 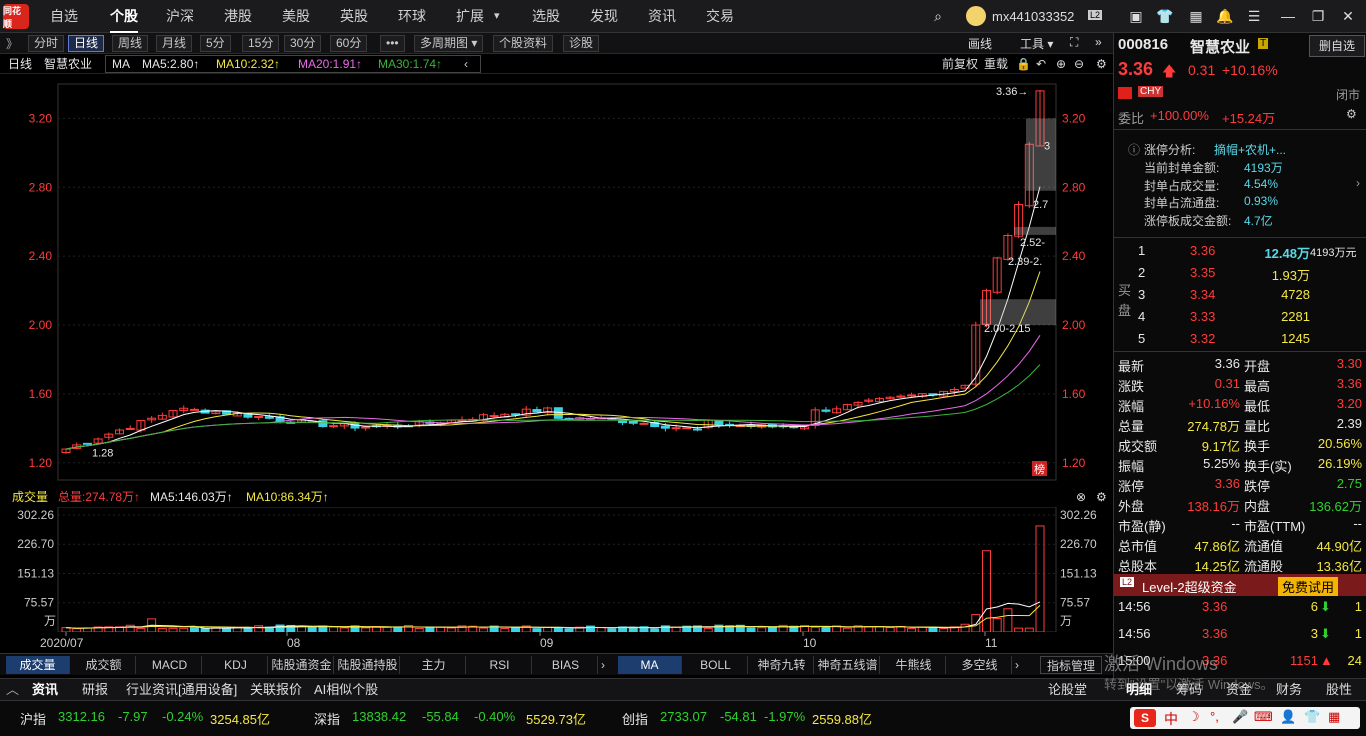 What do you see at coordinates (470, 16) in the screenshot?
I see `nav-7: 扩展` at bounding box center [470, 16].